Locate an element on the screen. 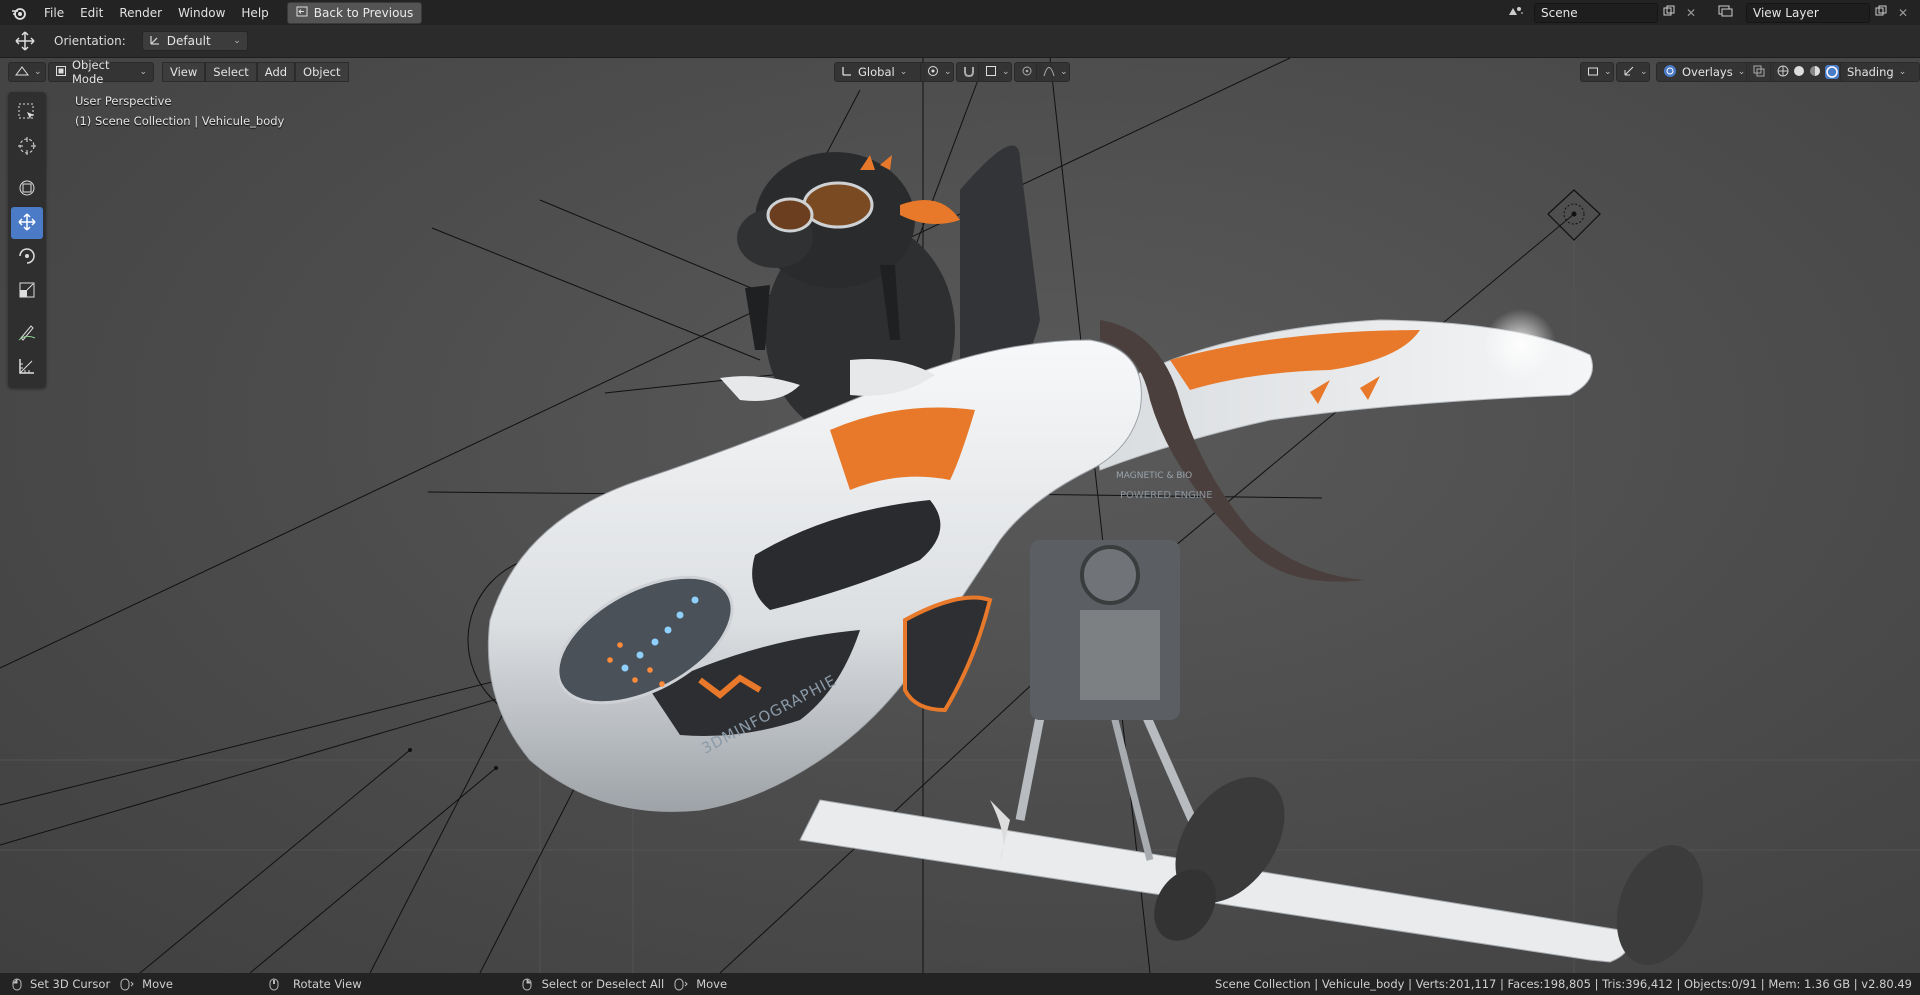 The image size is (1920, 995). scene-icon is located at coordinates (1516, 12).